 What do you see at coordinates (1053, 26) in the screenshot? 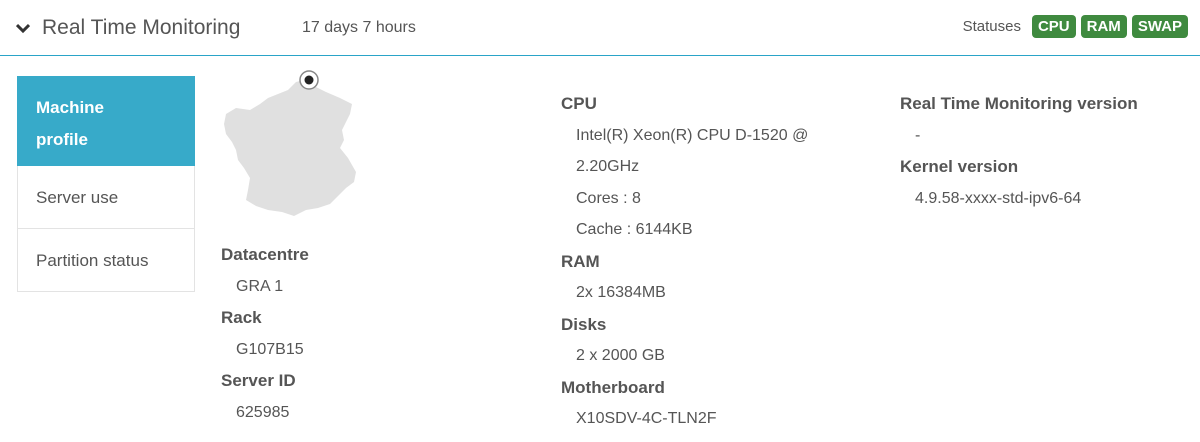
I see `status-badge-cpu: CPU` at bounding box center [1053, 26].